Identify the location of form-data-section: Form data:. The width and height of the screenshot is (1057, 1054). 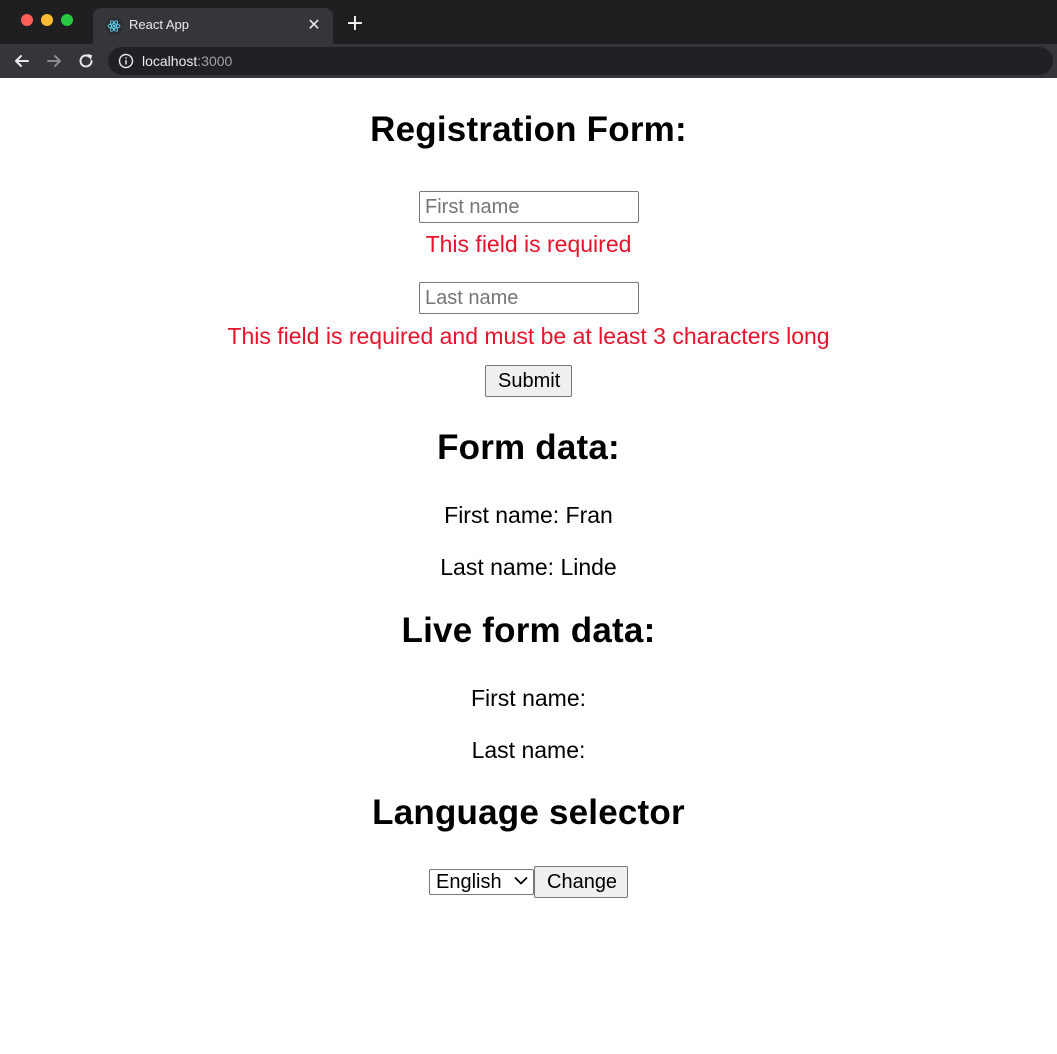
(528, 448).